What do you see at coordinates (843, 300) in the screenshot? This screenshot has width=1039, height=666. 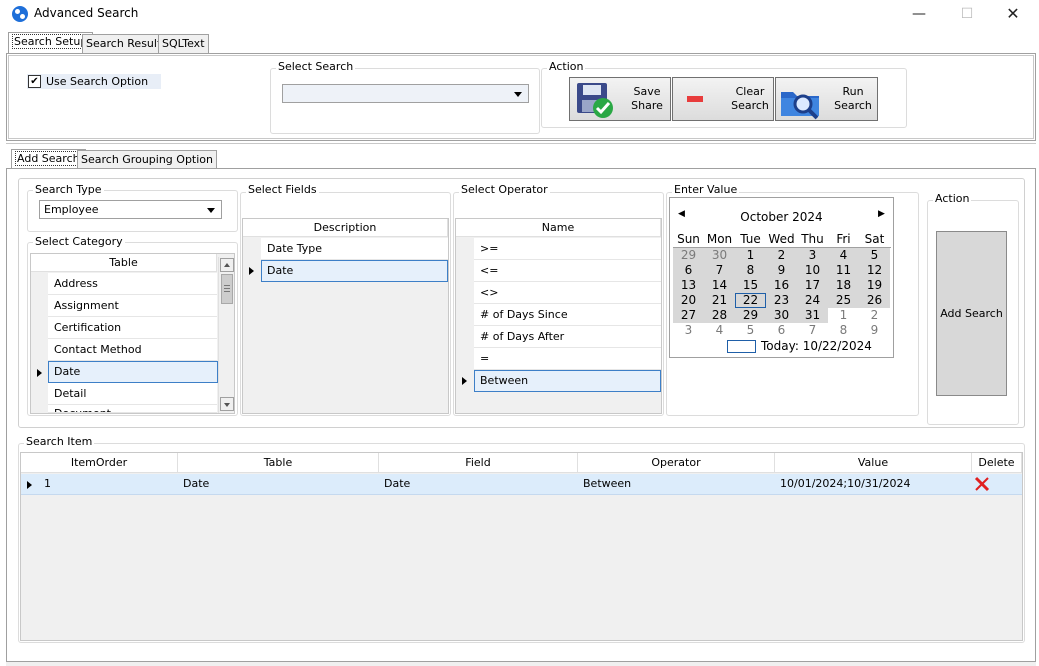 I see `calendar-day: 25` at bounding box center [843, 300].